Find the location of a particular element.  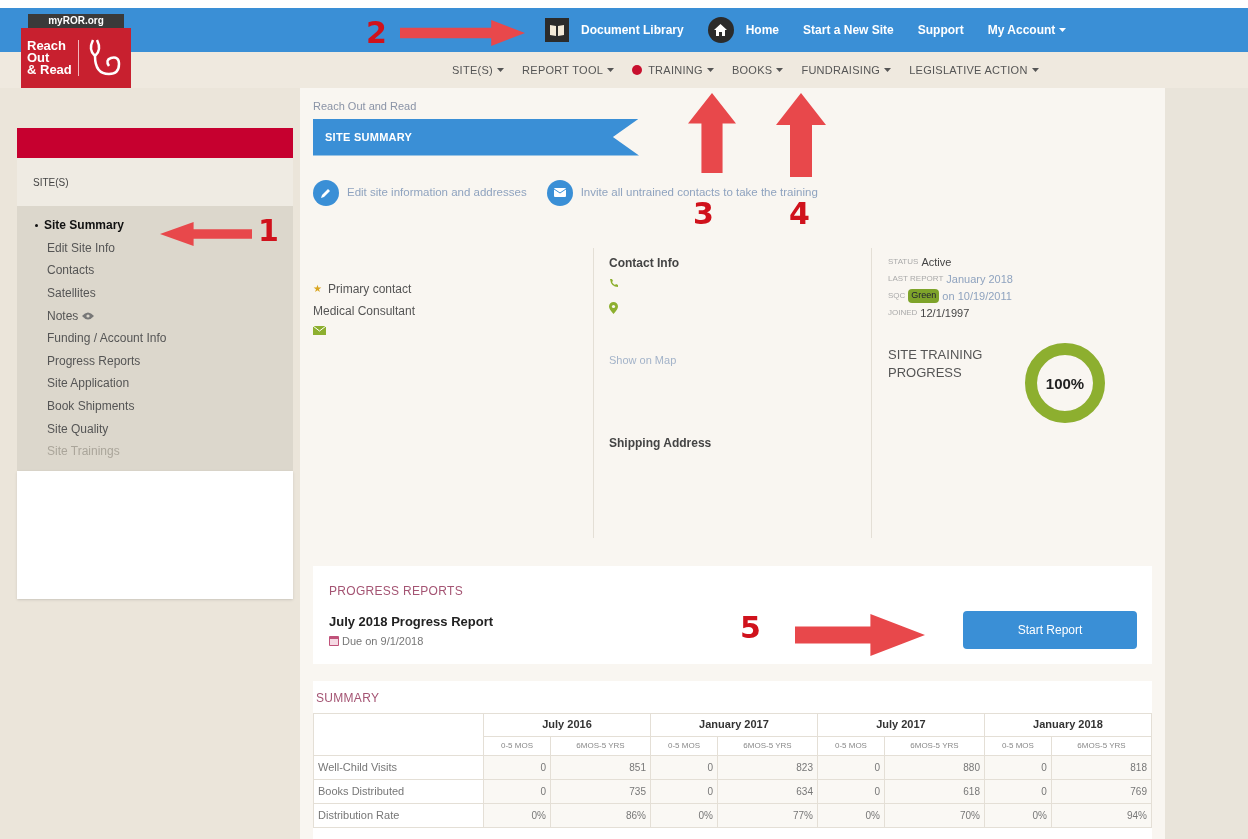

main-nav-item: BOOKS is located at coordinates (757, 70).